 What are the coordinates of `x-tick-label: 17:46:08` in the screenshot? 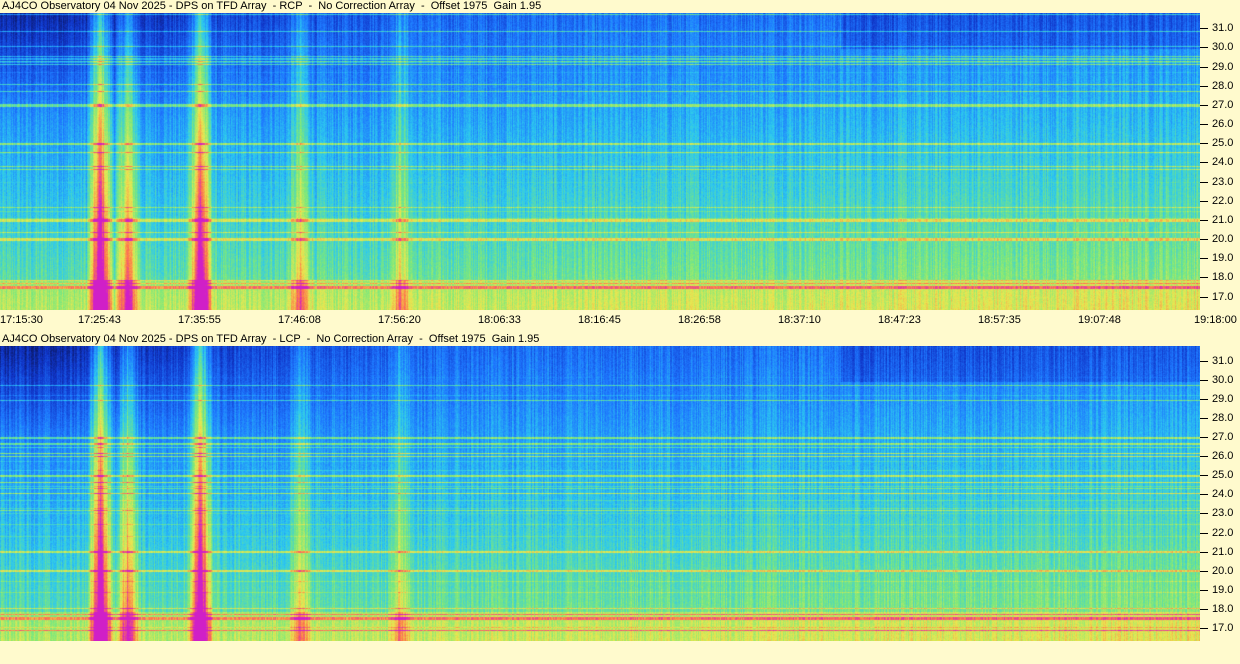 It's located at (299, 320).